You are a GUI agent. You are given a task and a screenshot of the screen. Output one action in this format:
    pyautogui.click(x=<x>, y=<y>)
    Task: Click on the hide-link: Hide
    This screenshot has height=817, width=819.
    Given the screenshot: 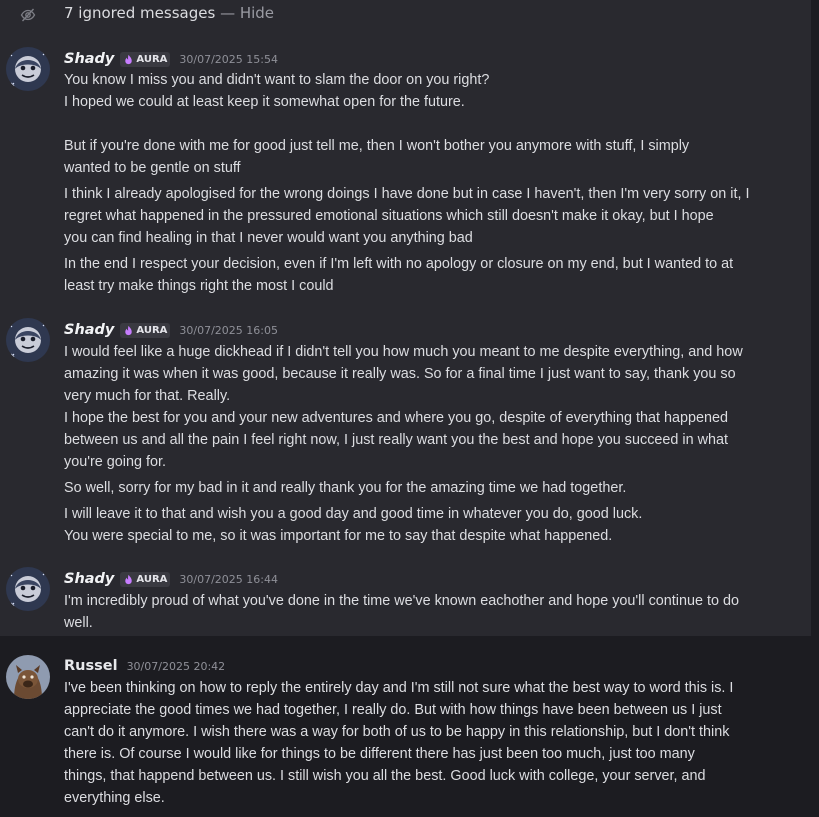 What is the action you would take?
    pyautogui.click(x=257, y=13)
    